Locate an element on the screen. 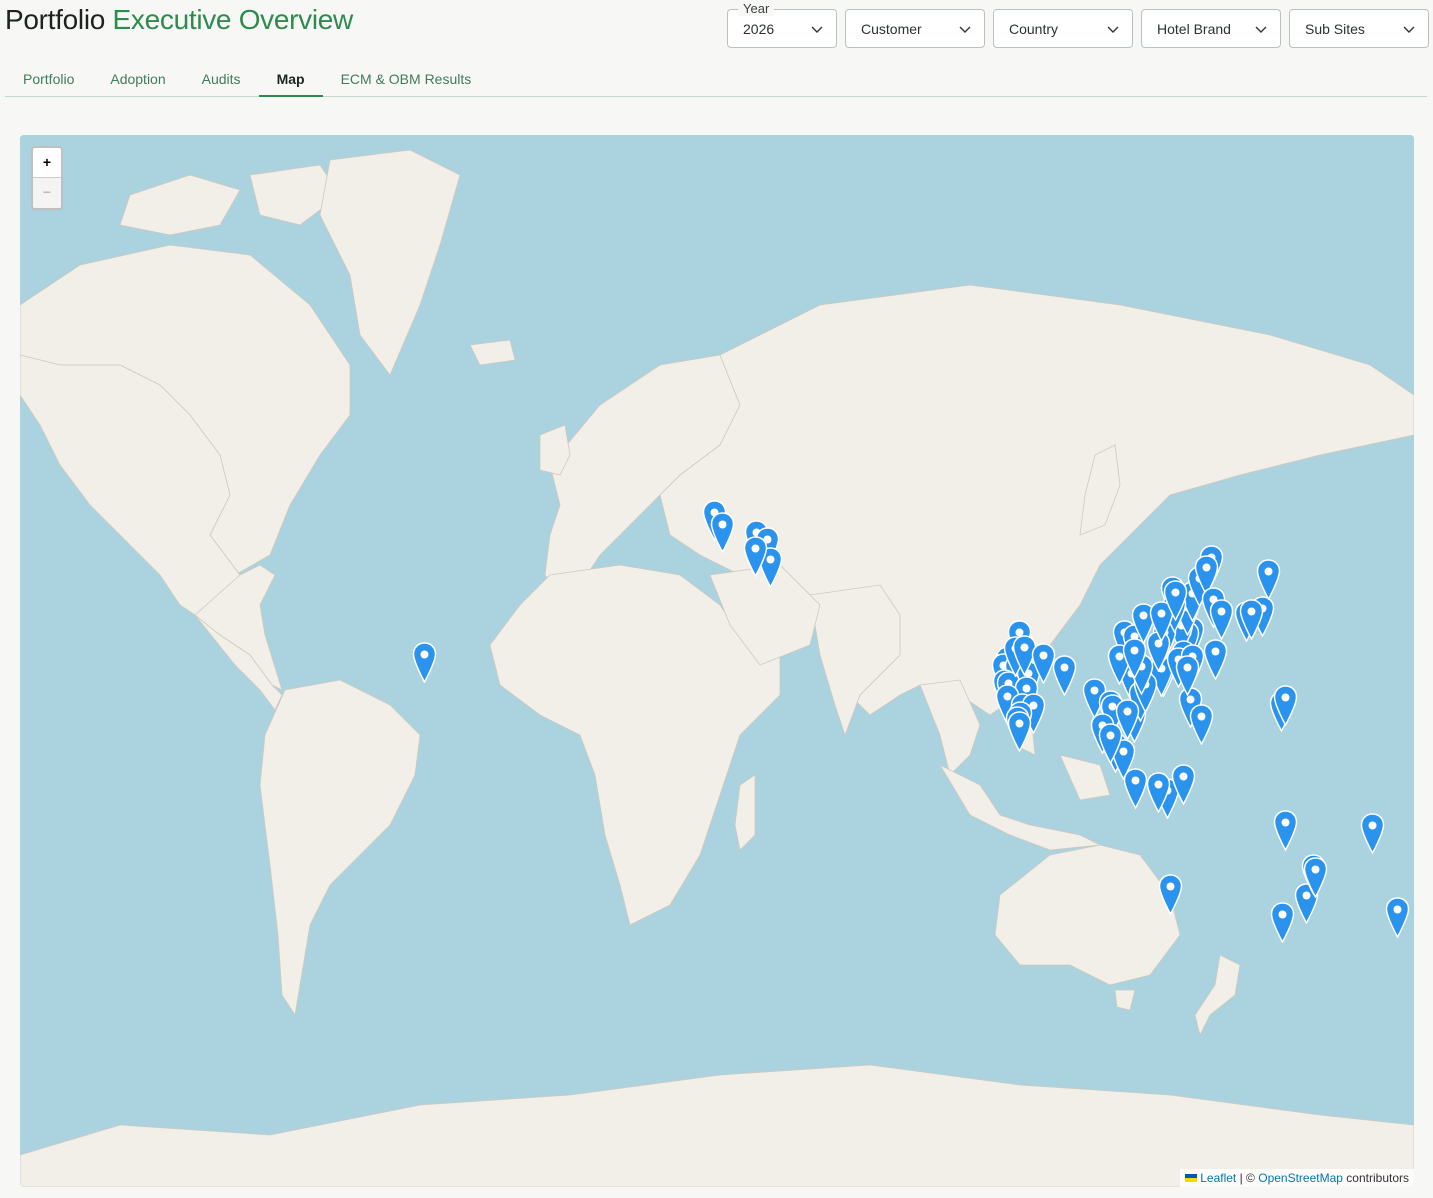 The height and width of the screenshot is (1198, 1433). map-attribution: Leaflet | © OpenStreetMap contributors is located at coordinates (1297, 1178).